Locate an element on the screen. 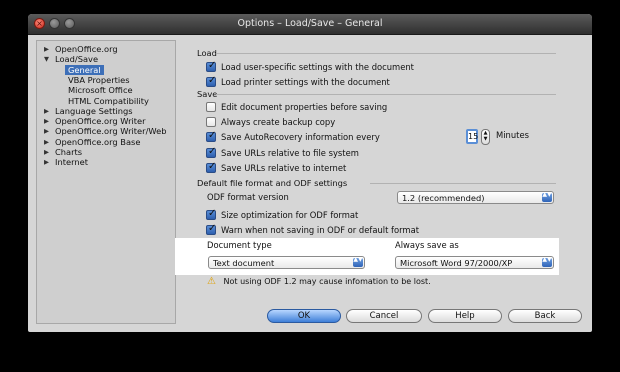 The image size is (620, 372). document-type-label: Document type is located at coordinates (239, 245).